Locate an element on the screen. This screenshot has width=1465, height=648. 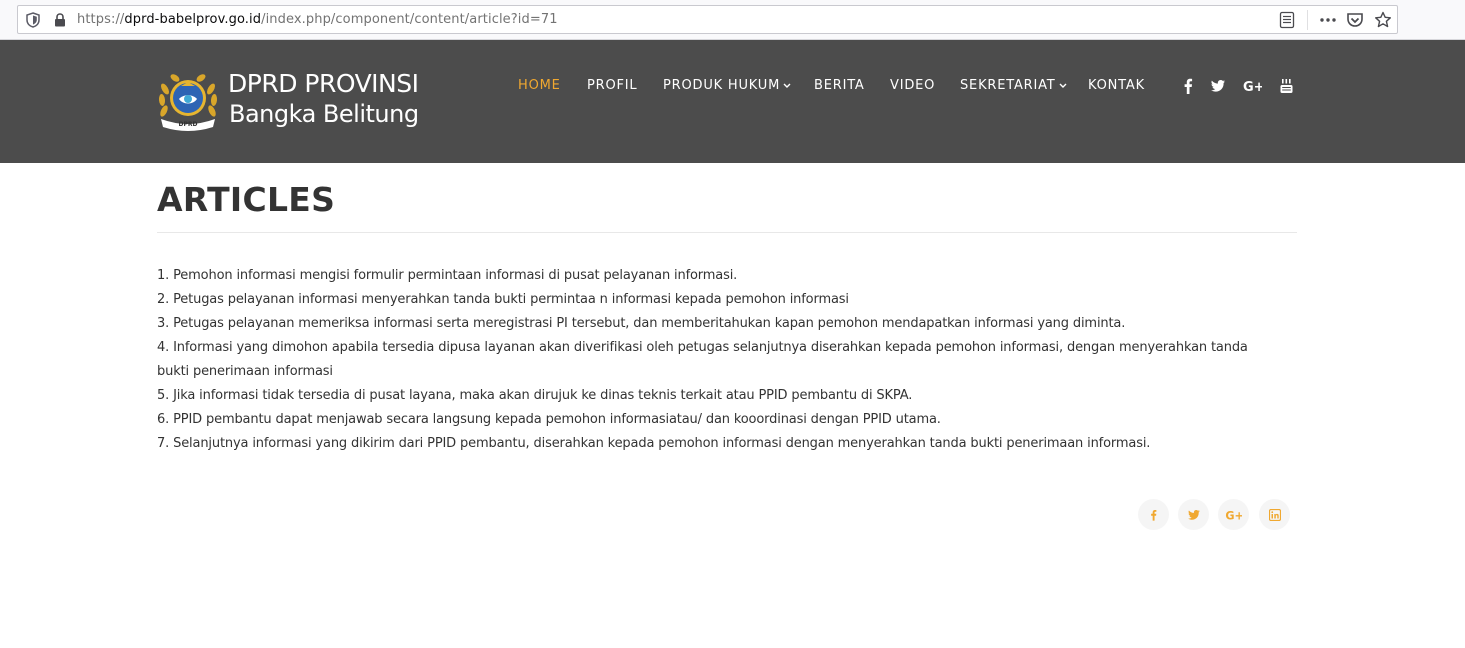
nav-produk-hukum-label: PRODUK HUKUM is located at coordinates (722, 85).